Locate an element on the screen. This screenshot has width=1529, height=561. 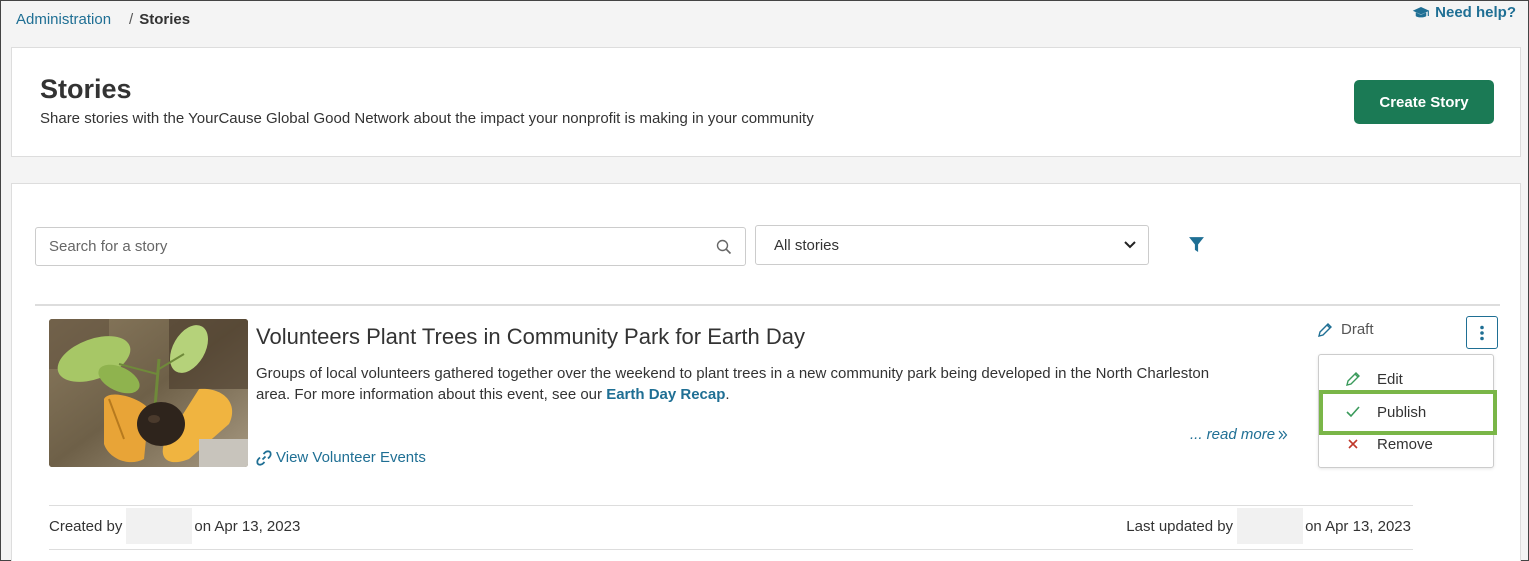
link-icon is located at coordinates (264, 457).